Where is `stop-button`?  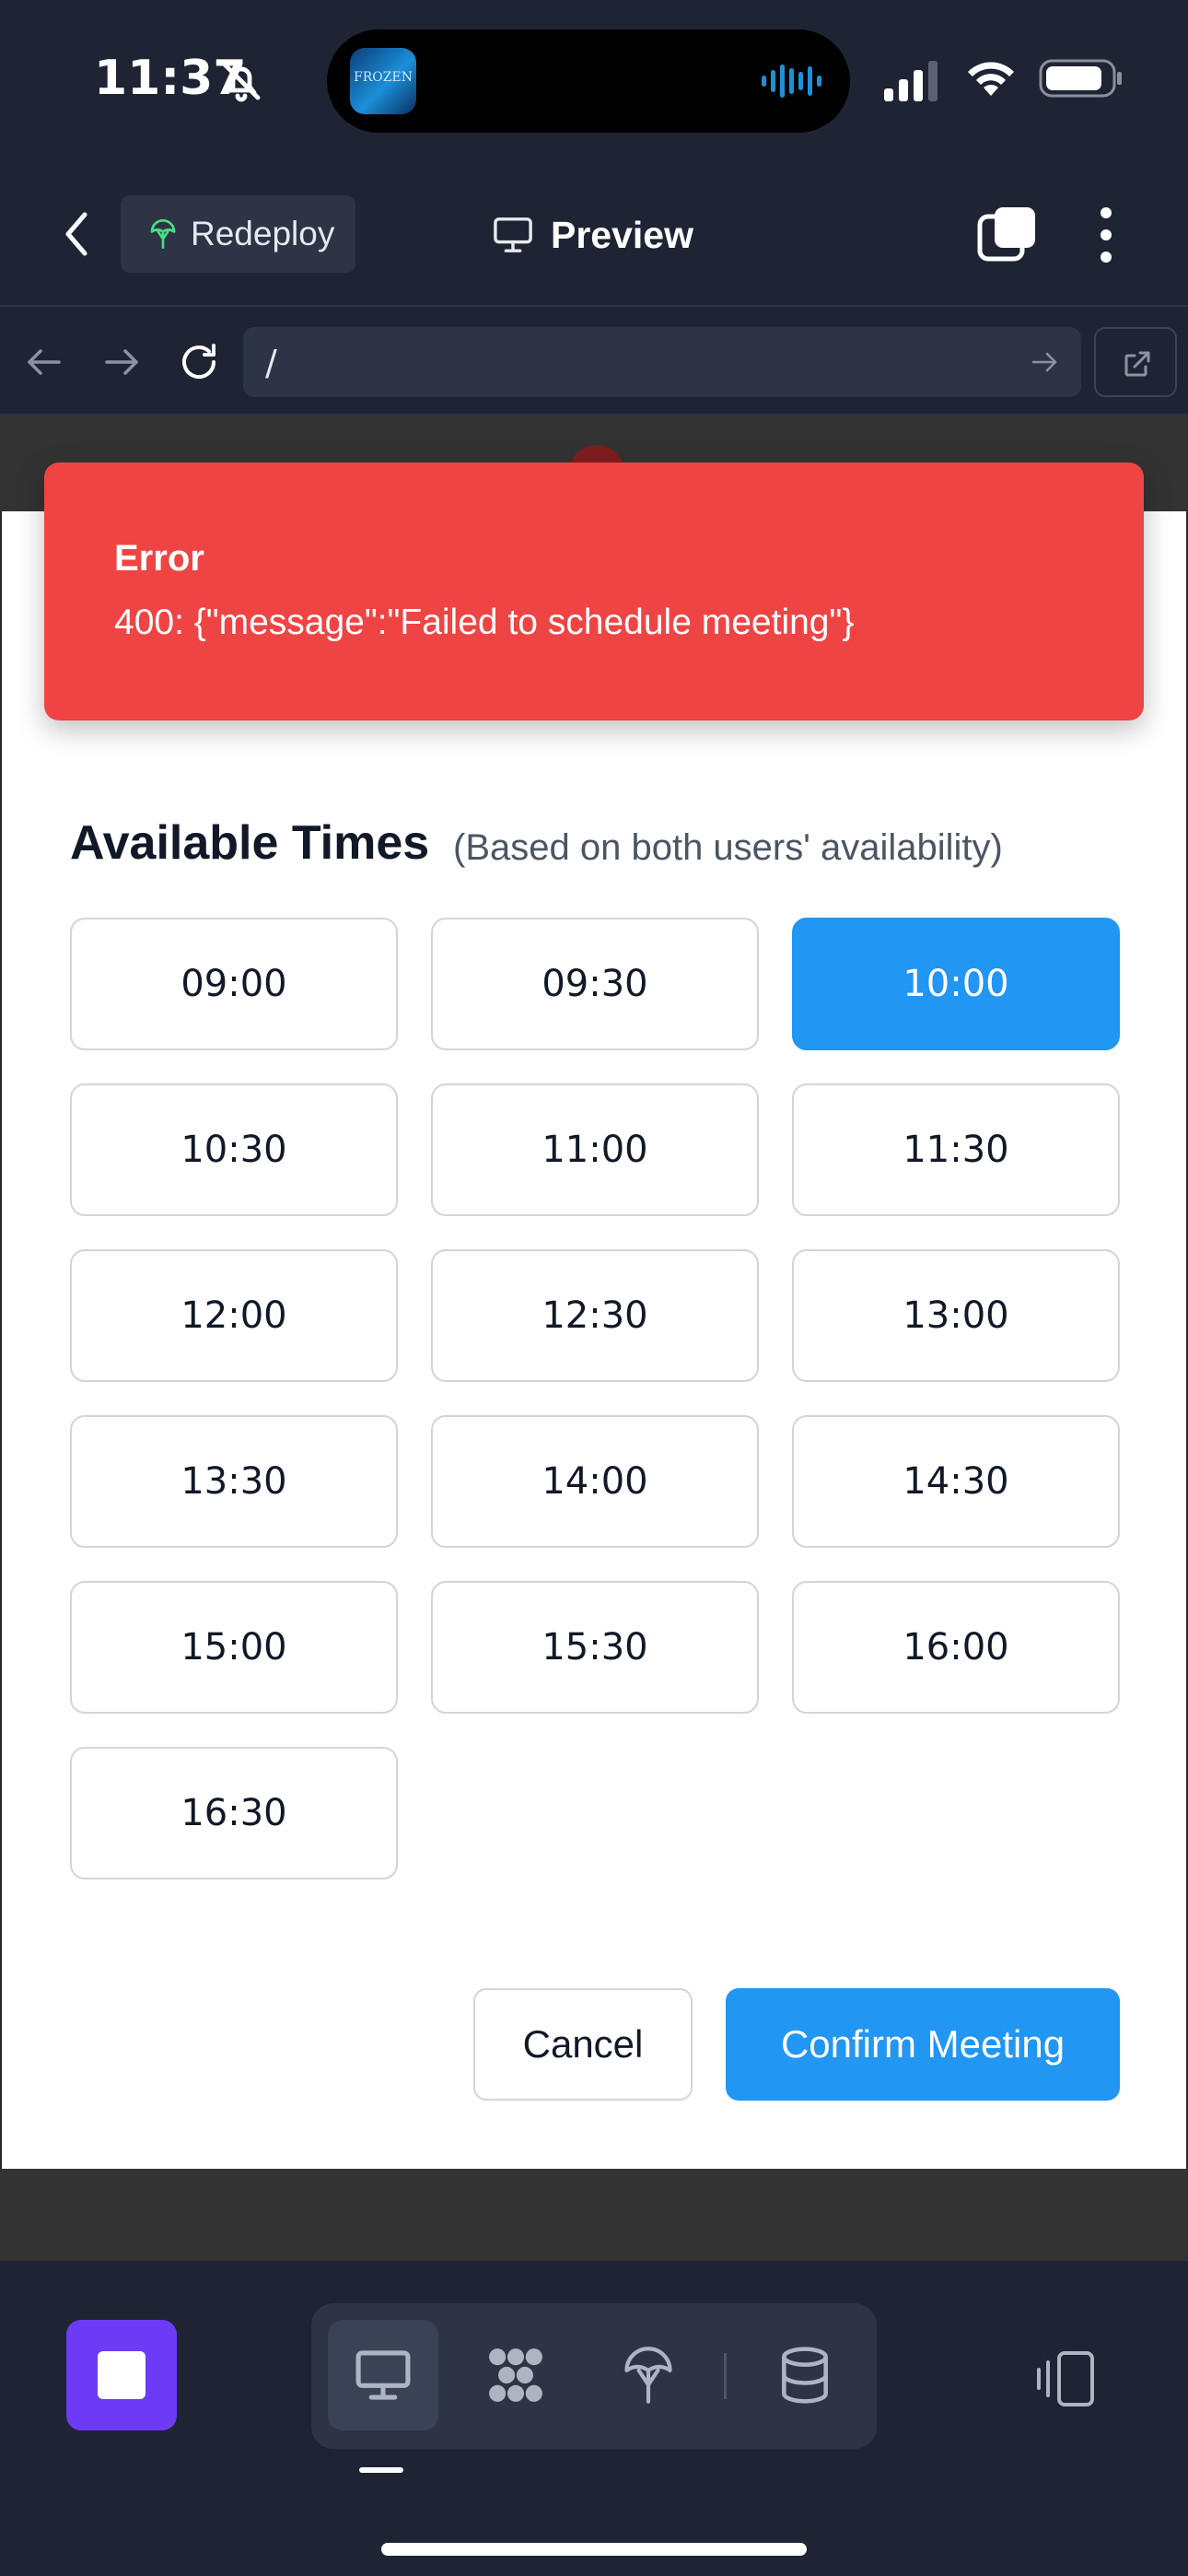
stop-button is located at coordinates (121, 2375).